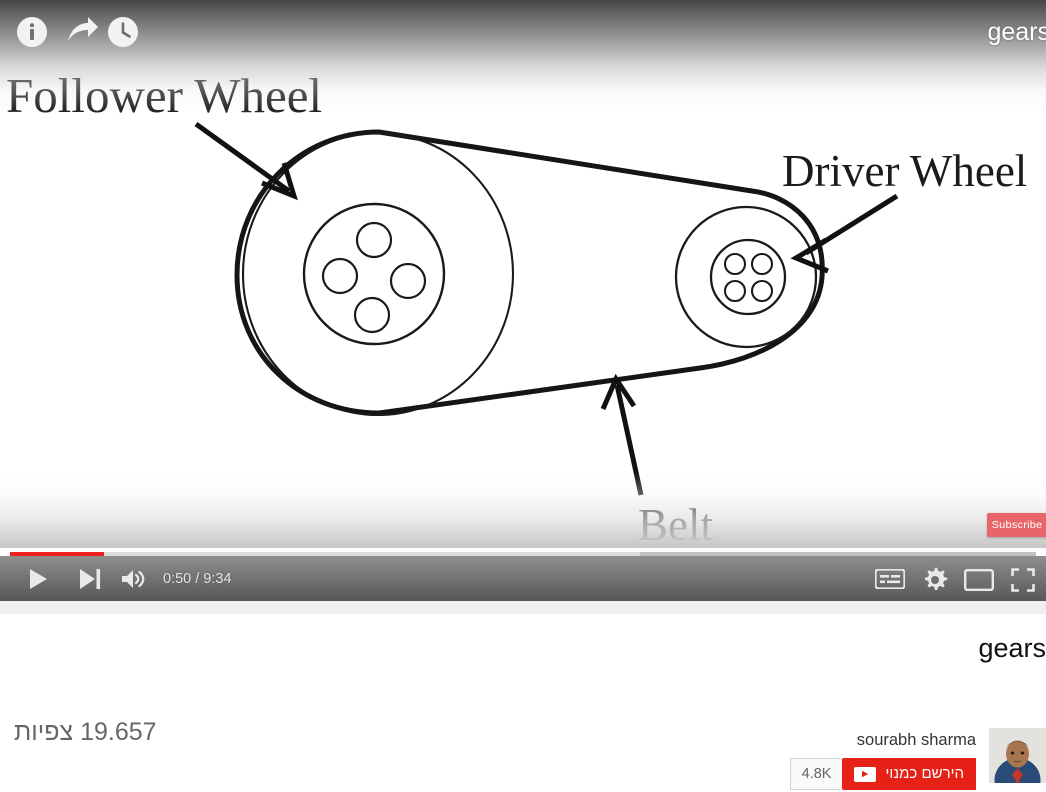 Image resolution: width=1046 pixels, height=792 pixels. Describe the element at coordinates (675, 525) in the screenshot. I see `label-belt: Belt` at that location.